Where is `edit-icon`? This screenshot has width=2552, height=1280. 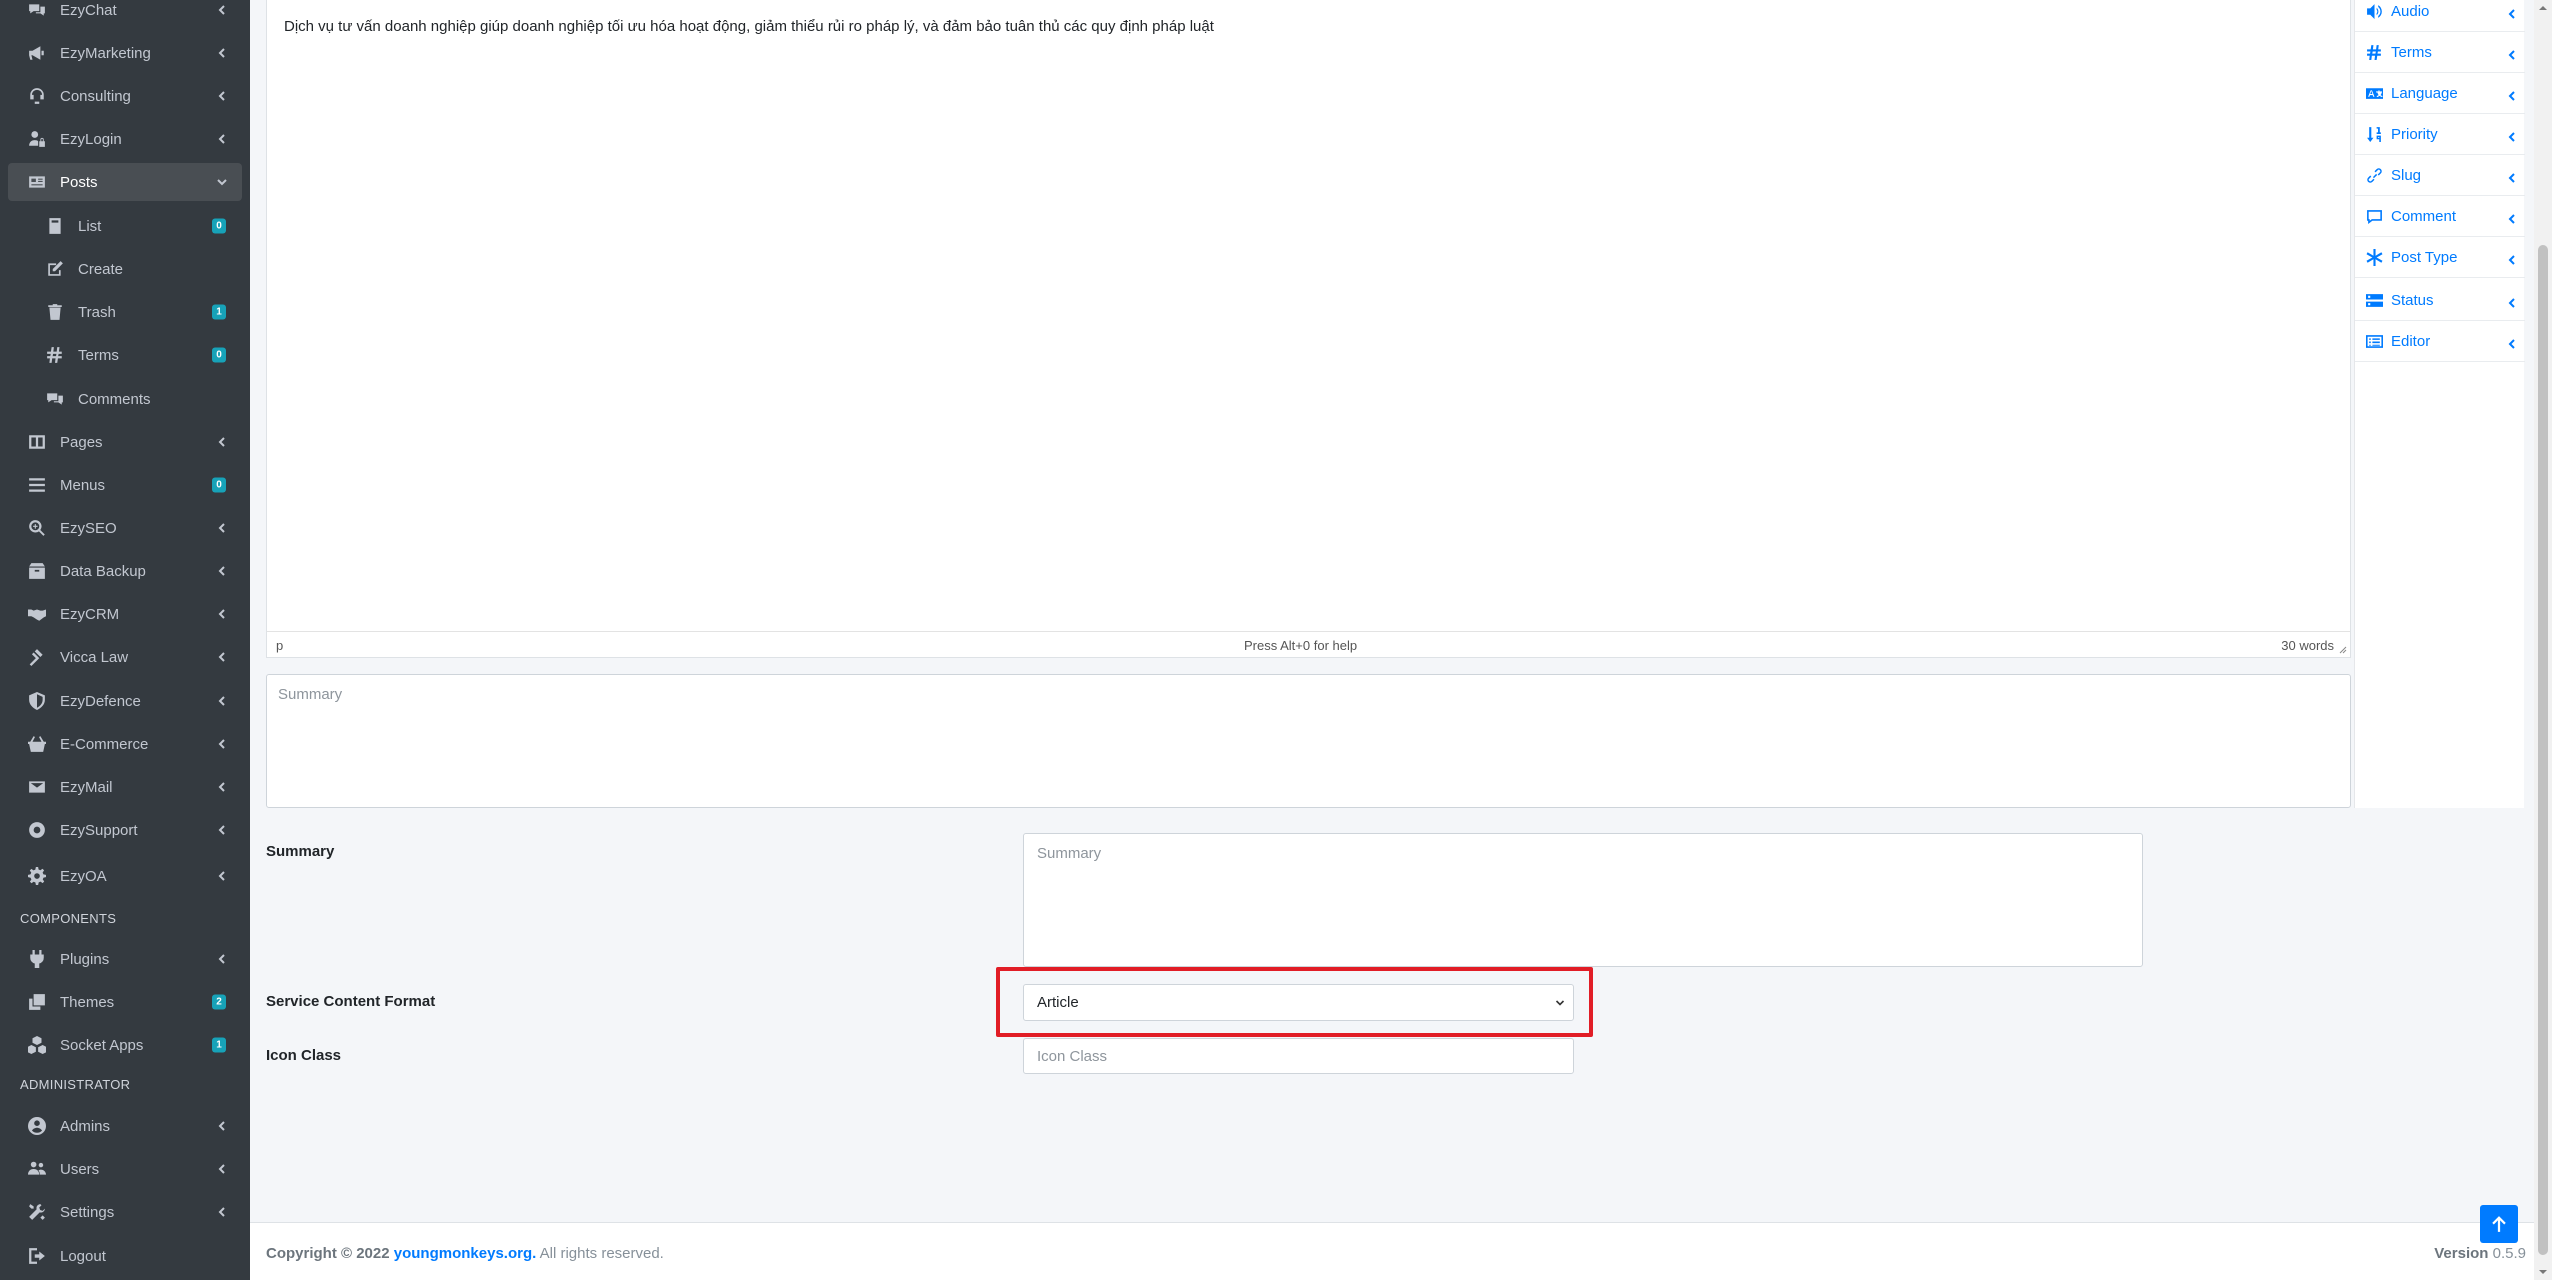
edit-icon is located at coordinates (55, 269).